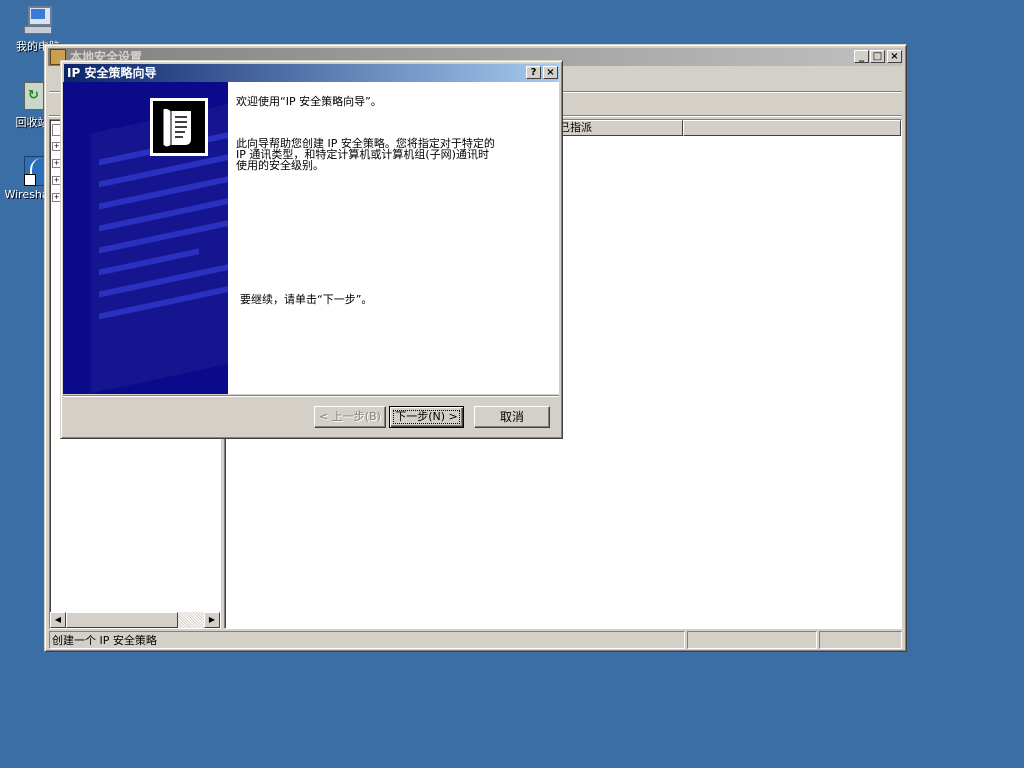  Describe the element at coordinates (306, 299) in the screenshot. I see `wizard-continue-text: 要继续，请单击“下一步”。` at that location.